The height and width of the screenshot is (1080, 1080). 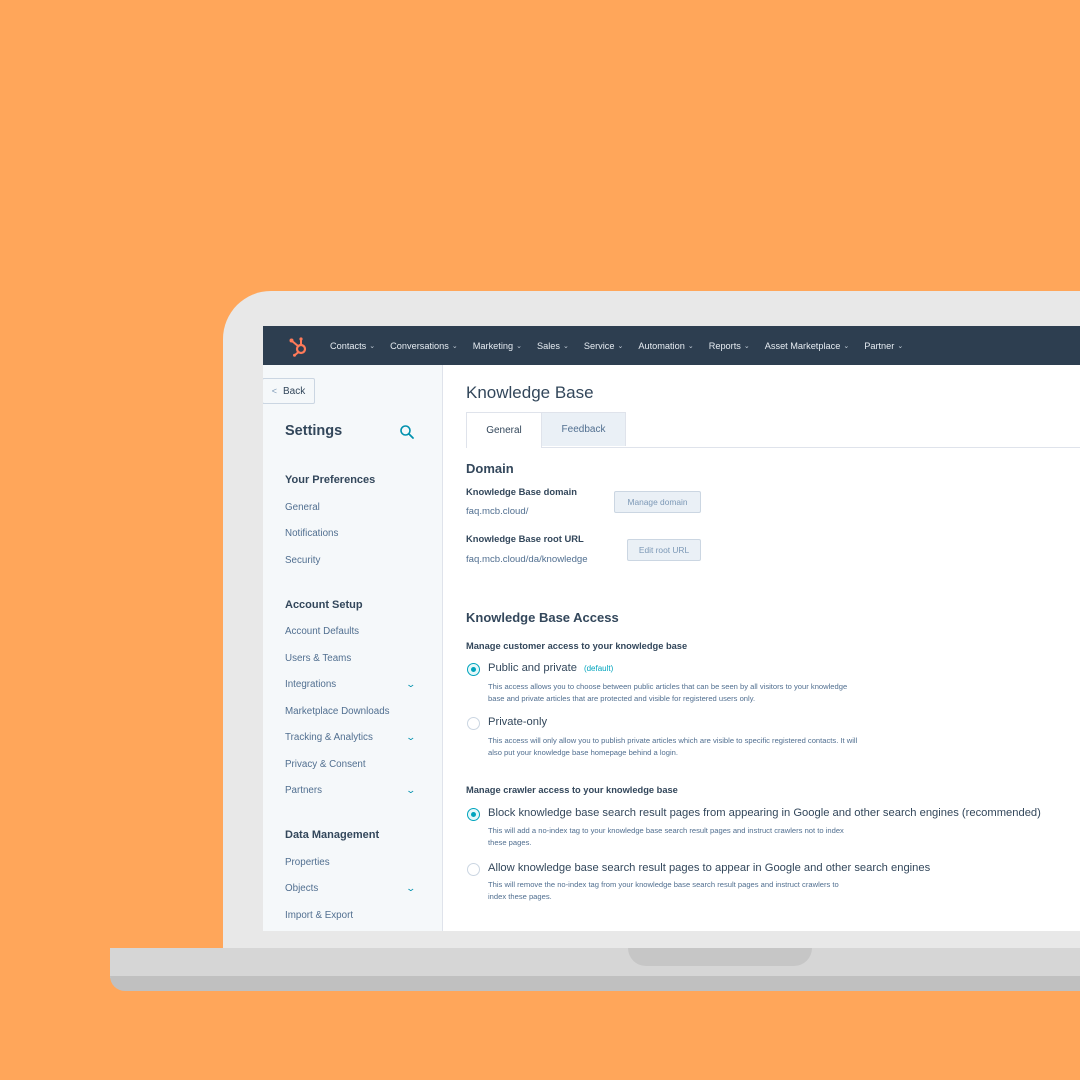 What do you see at coordinates (473, 723) in the screenshot?
I see `radio-private-only` at bounding box center [473, 723].